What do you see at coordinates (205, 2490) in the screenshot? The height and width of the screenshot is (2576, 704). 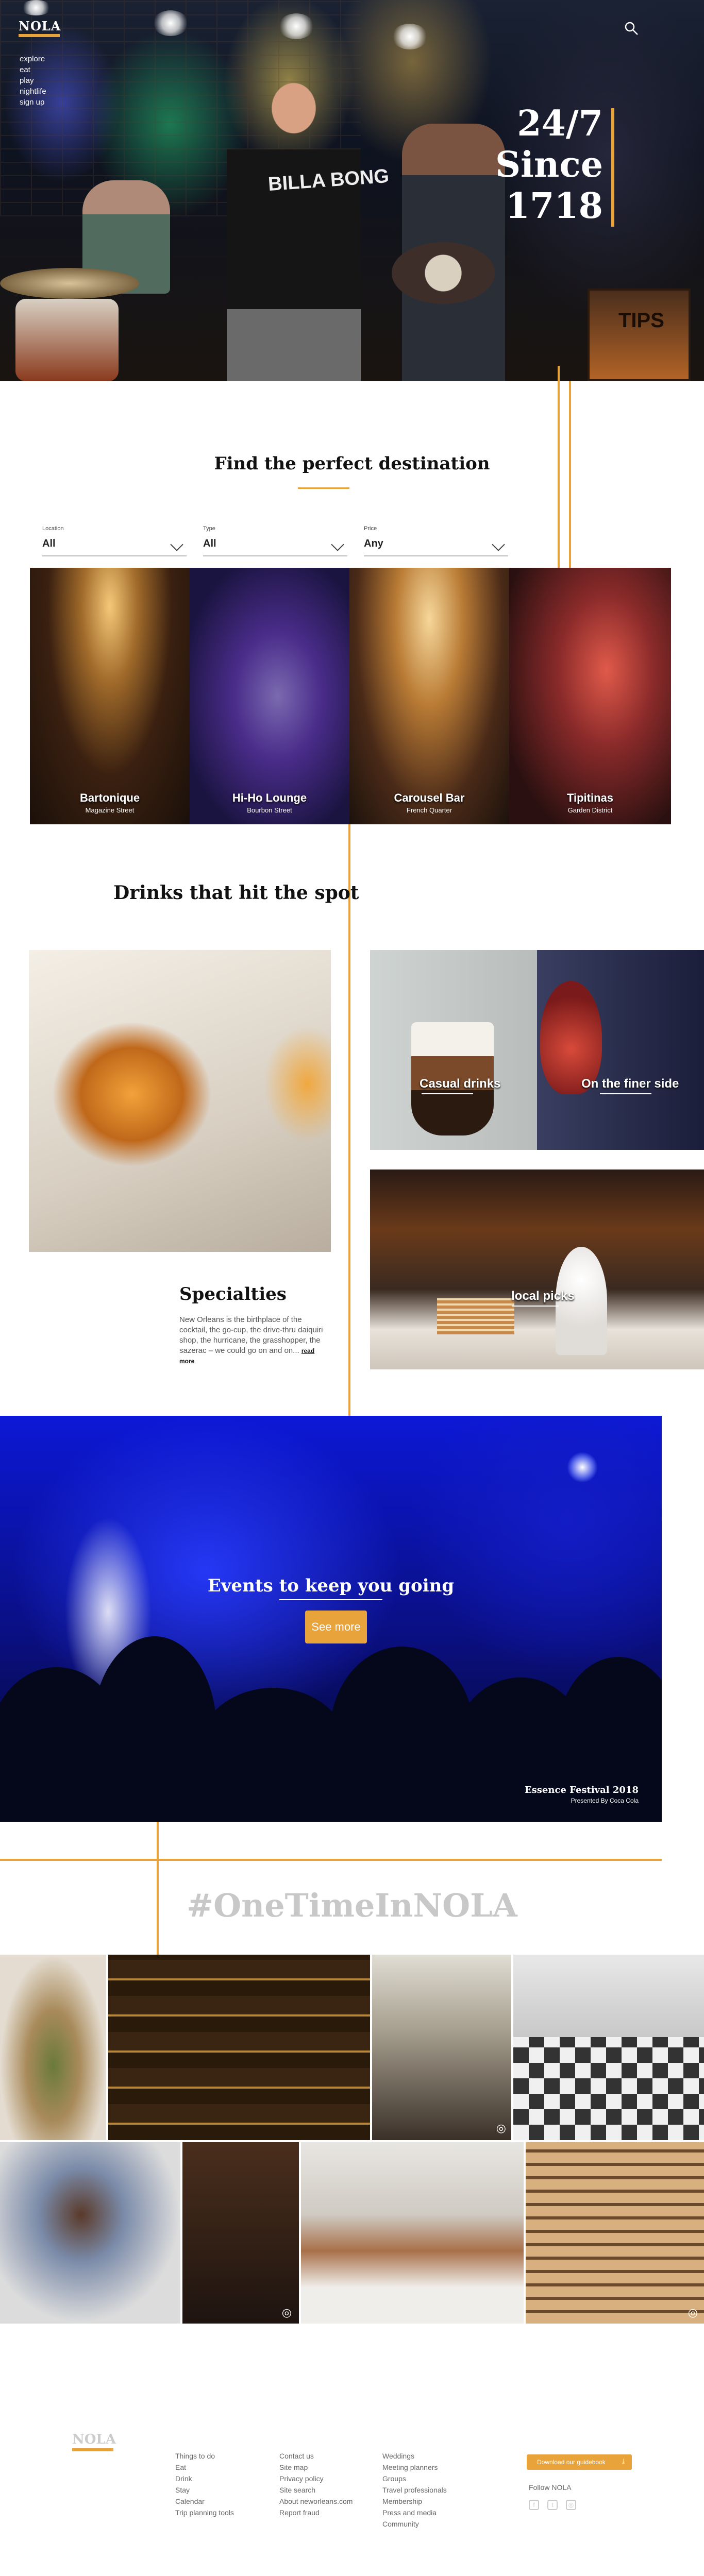 I see `footer-link: Stay` at bounding box center [205, 2490].